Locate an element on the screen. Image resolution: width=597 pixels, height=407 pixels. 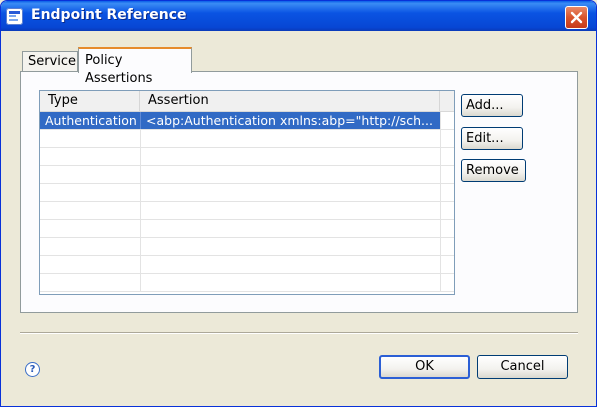
title-bar: Endpoint Reference is located at coordinates (298, 16).